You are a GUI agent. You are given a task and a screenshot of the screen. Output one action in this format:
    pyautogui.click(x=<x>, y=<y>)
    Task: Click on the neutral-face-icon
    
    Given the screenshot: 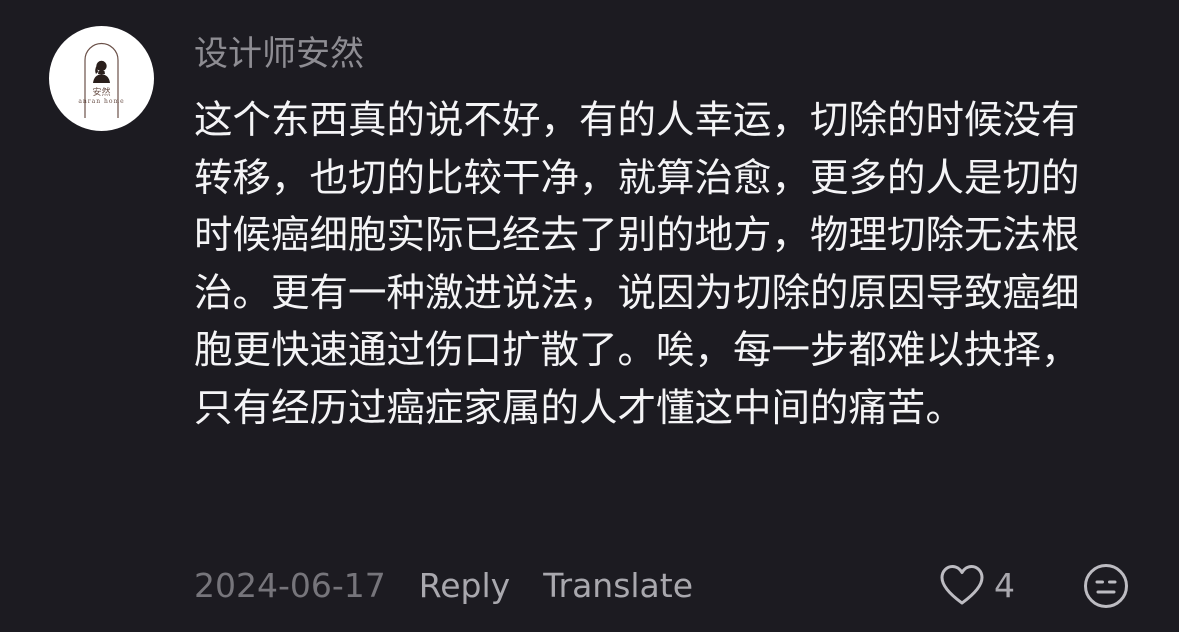 What is the action you would take?
    pyautogui.click(x=1106, y=586)
    